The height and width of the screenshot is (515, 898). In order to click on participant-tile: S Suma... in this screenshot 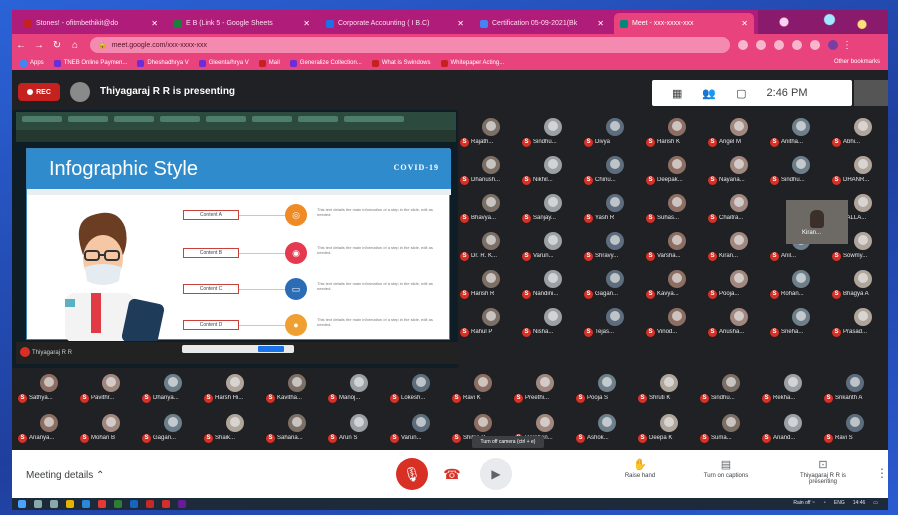, I will do `click(729, 428)`.